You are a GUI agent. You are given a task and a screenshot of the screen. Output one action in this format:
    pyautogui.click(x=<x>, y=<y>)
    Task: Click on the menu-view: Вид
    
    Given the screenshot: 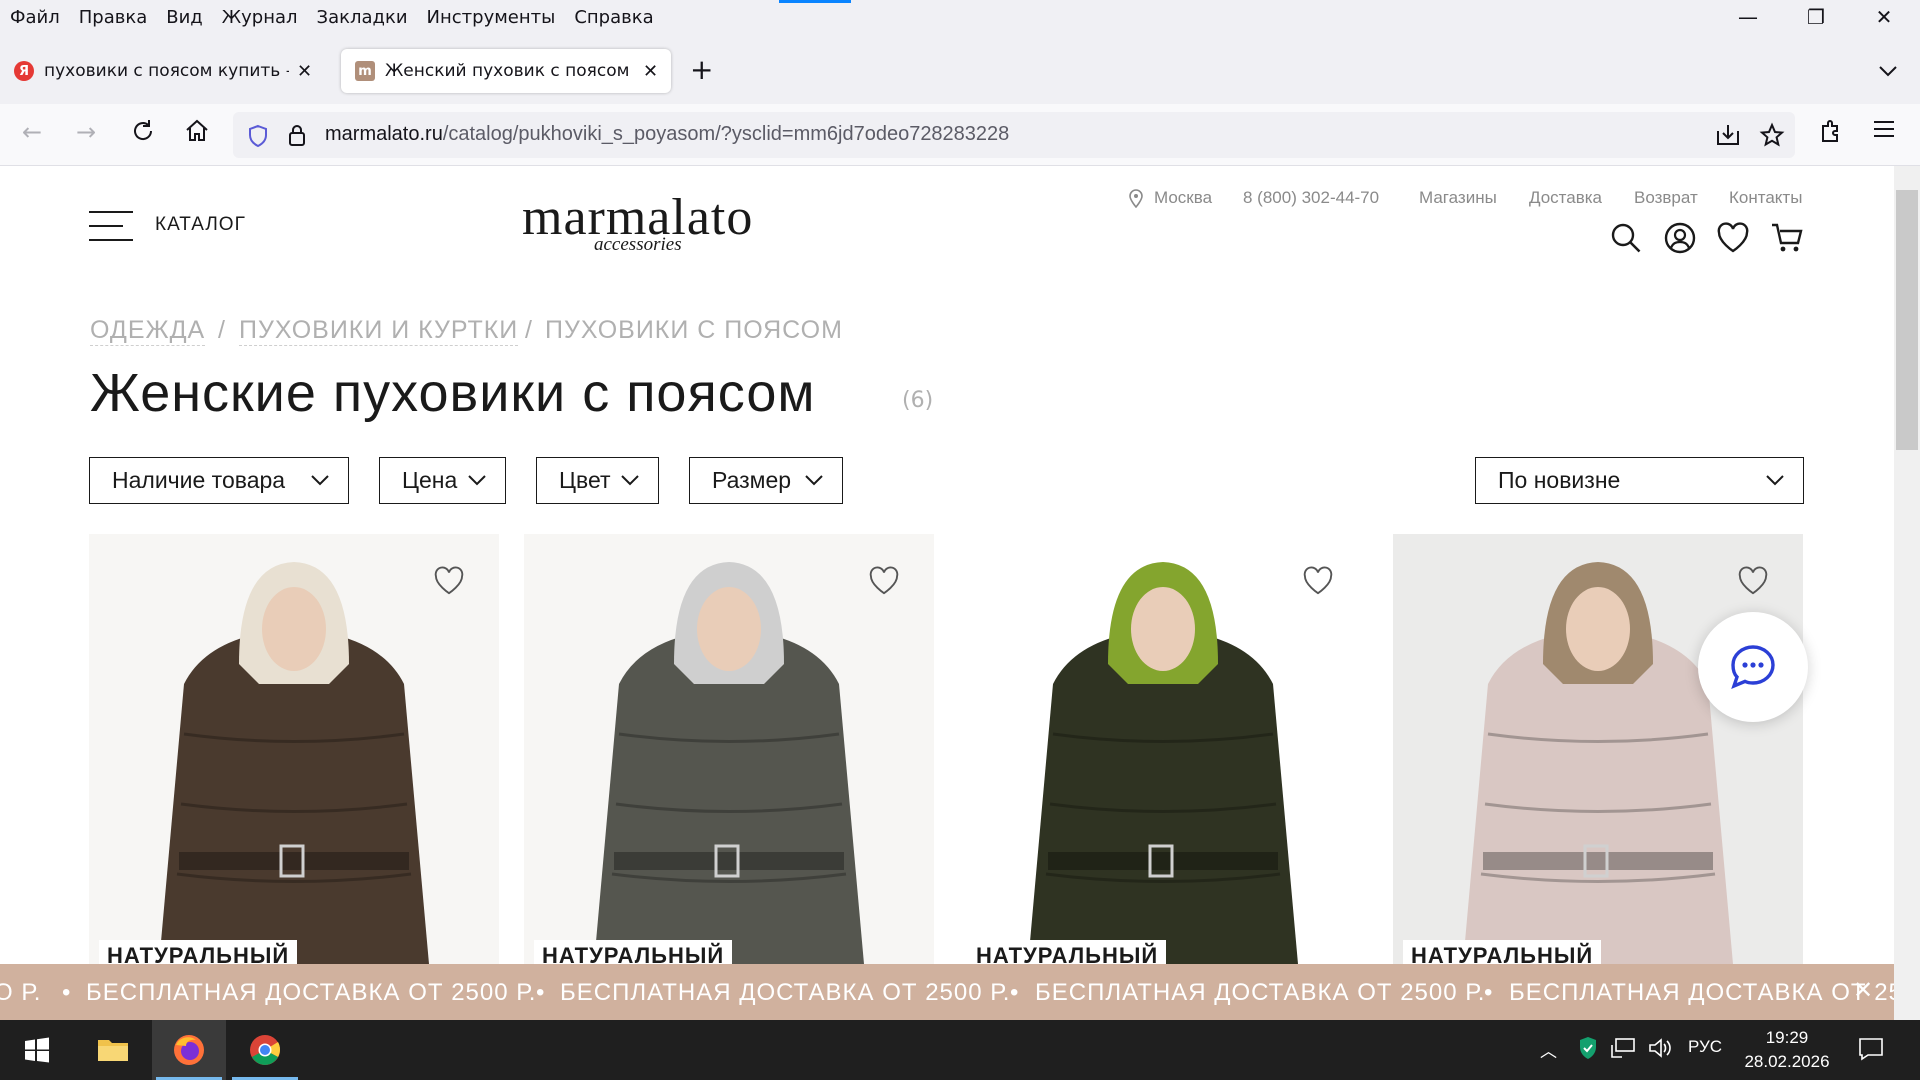 What is the action you would take?
    pyautogui.click(x=184, y=17)
    